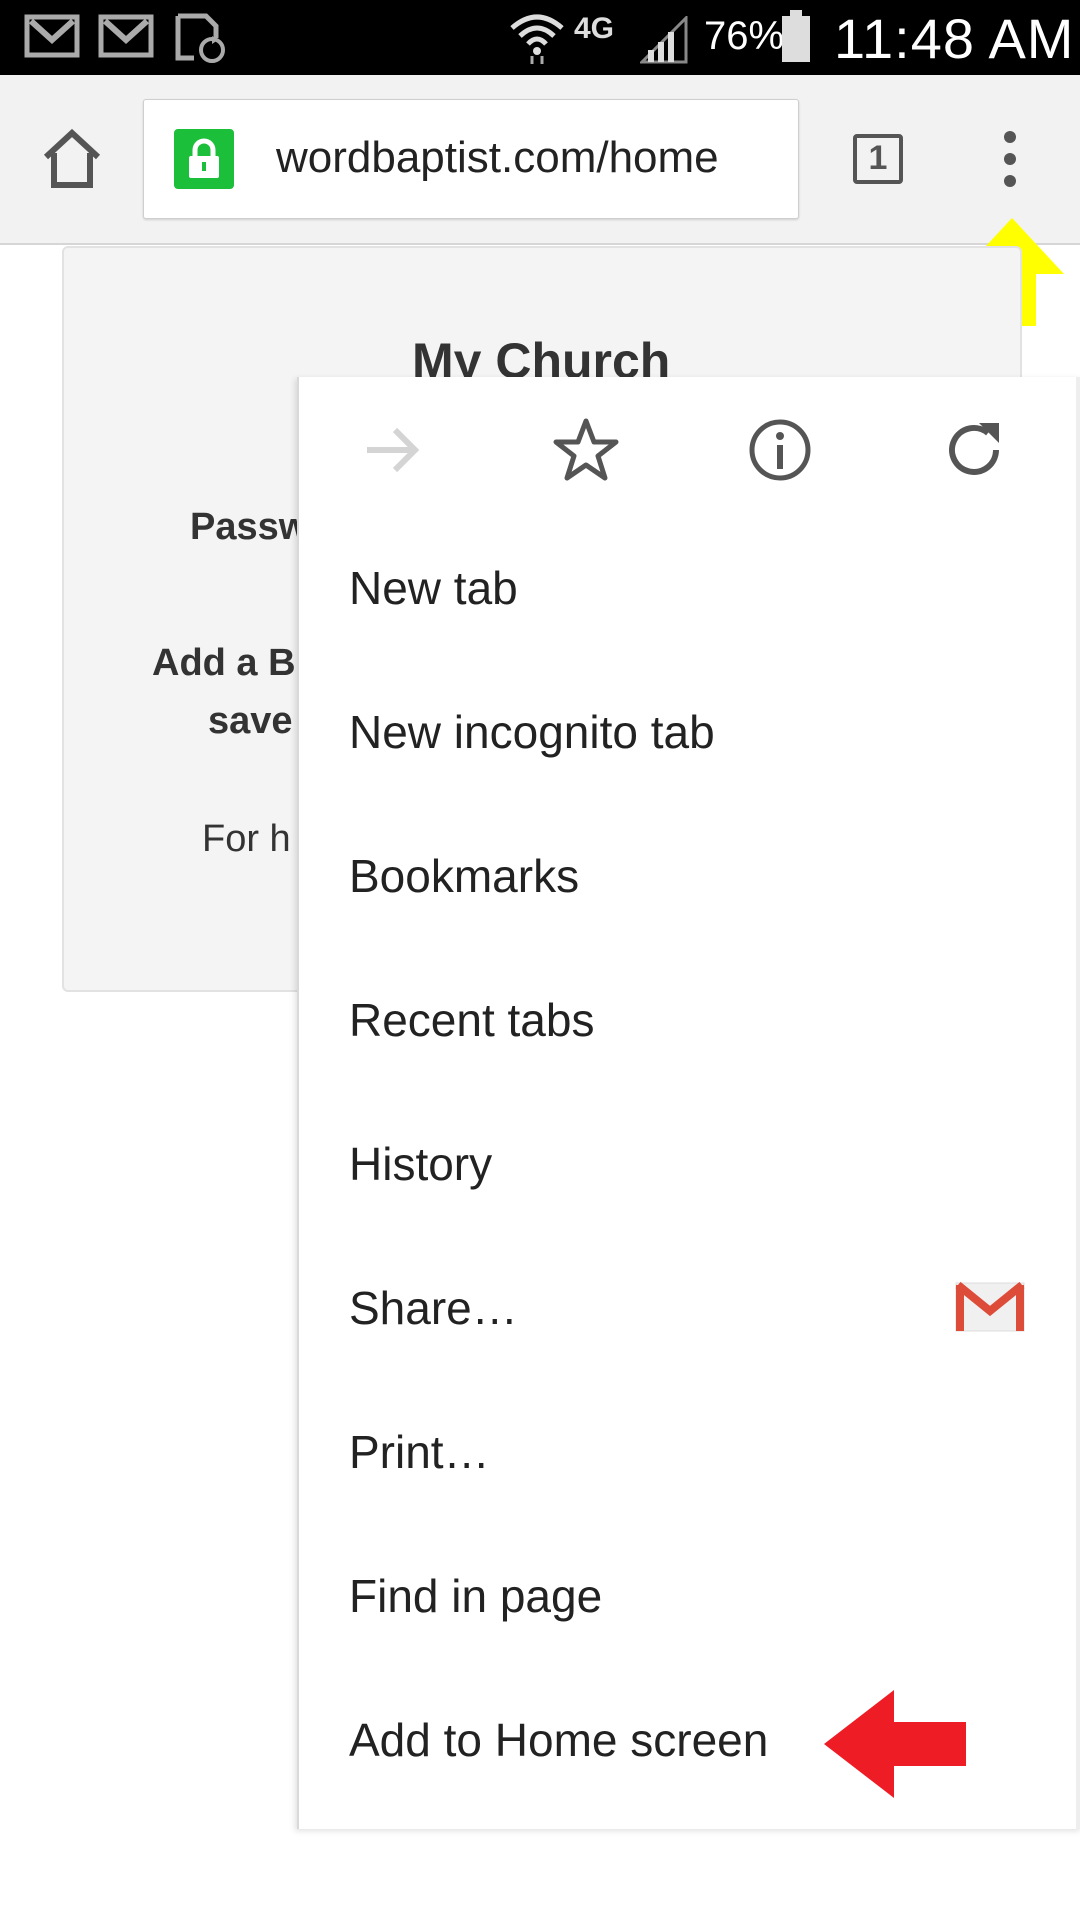 This screenshot has width=1080, height=1920. What do you see at coordinates (796, 36) in the screenshot?
I see `battery-icon` at bounding box center [796, 36].